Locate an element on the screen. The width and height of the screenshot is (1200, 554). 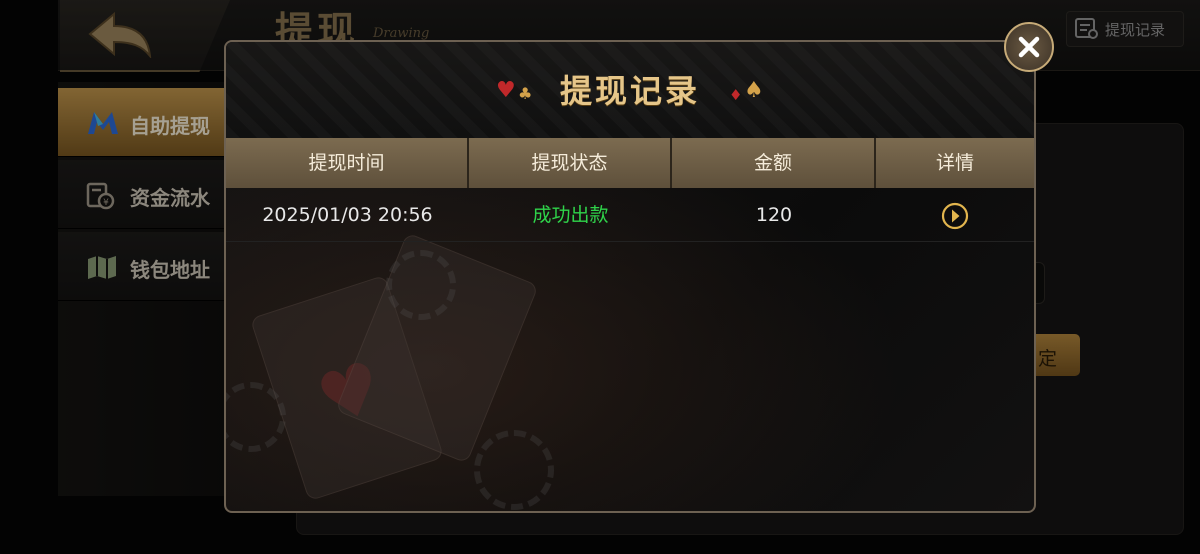
records-table-header: 提现时间 提现状态 金额 详情 is located at coordinates (630, 163).